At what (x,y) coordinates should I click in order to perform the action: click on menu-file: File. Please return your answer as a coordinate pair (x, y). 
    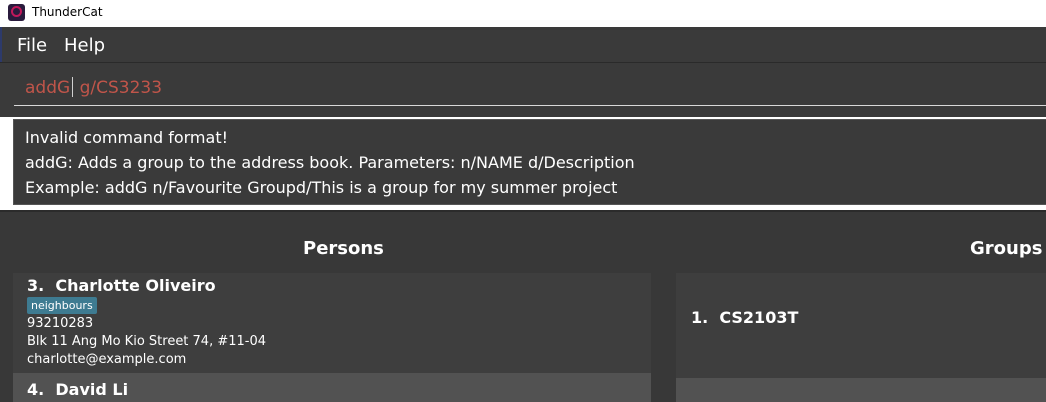
    Looking at the image, I should click on (32, 45).